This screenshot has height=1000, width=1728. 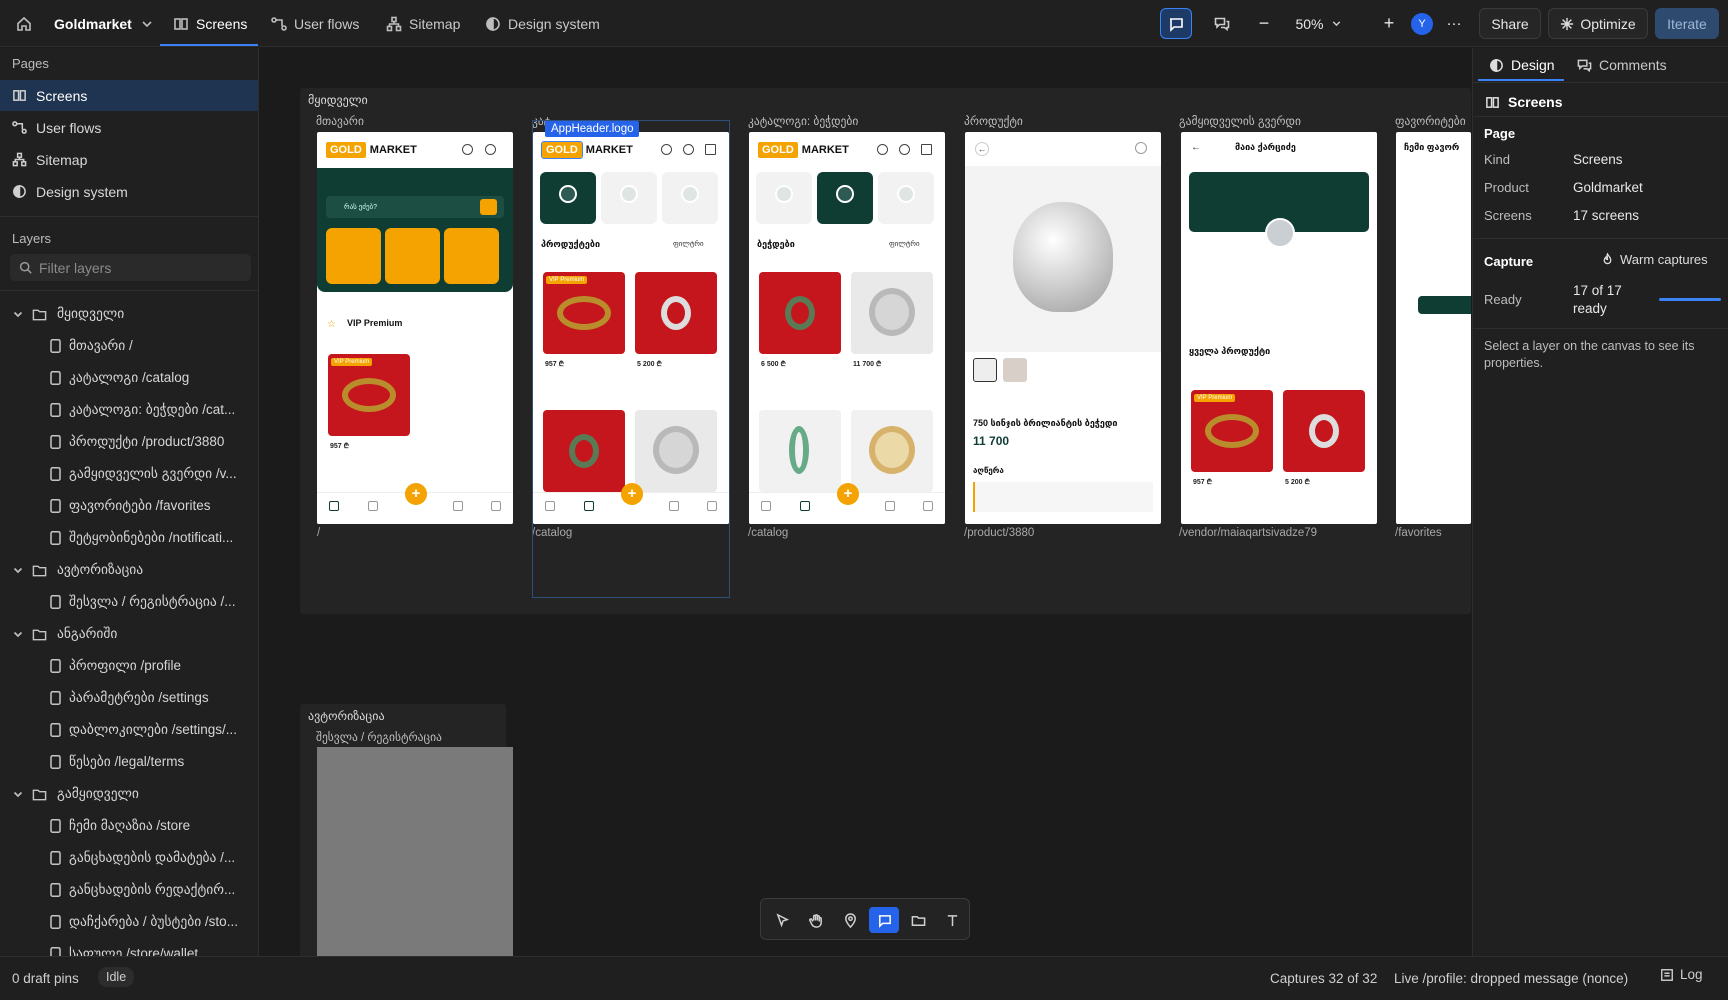 What do you see at coordinates (1598, 23) in the screenshot?
I see `optimize-button: Optimize` at bounding box center [1598, 23].